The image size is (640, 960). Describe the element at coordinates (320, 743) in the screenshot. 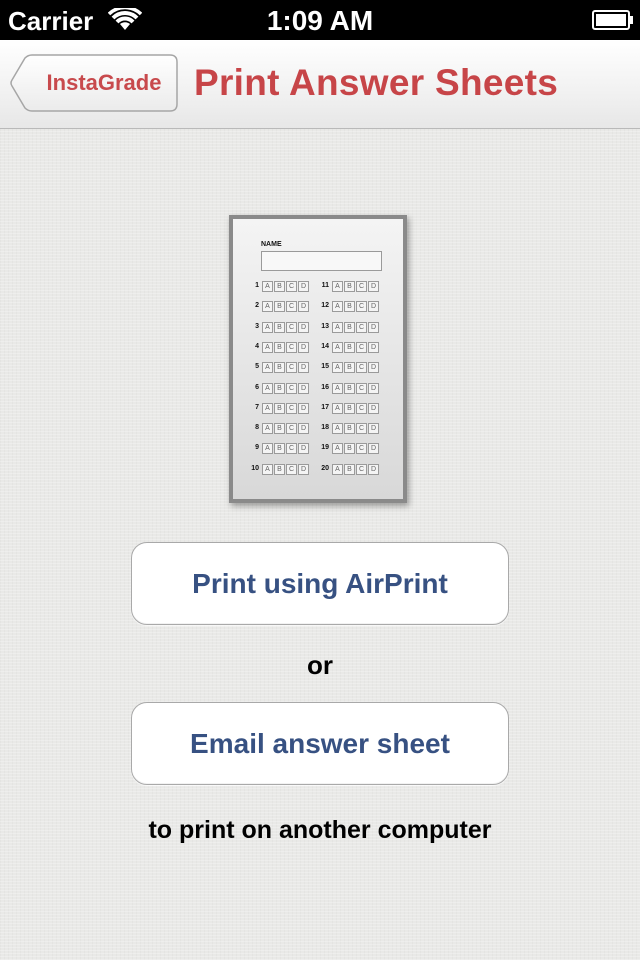

I see `email-answer-sheet-button: Email answer sheet` at that location.